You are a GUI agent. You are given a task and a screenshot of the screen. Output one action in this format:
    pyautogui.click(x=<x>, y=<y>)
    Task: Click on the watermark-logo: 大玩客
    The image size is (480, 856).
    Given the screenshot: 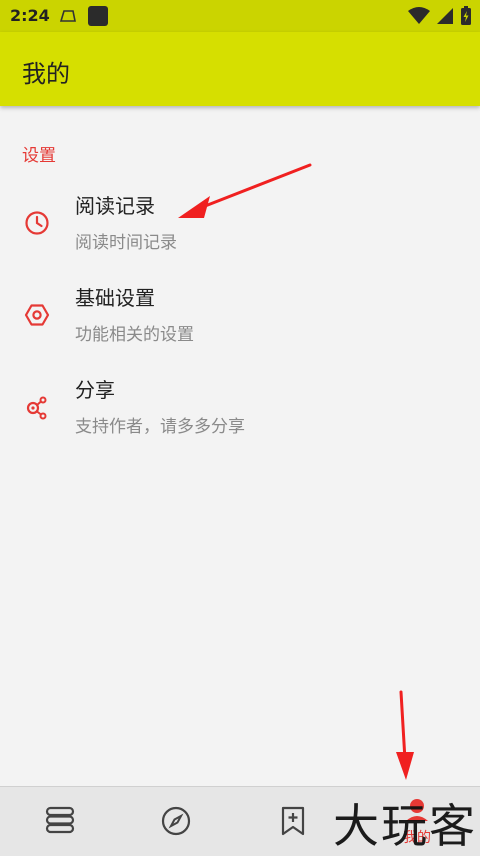 What is the action you would take?
    pyautogui.click(x=405, y=826)
    